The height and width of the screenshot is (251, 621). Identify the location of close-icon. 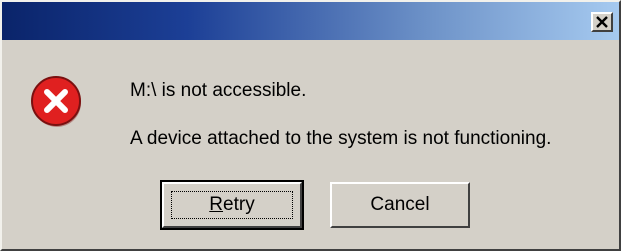
(602, 22).